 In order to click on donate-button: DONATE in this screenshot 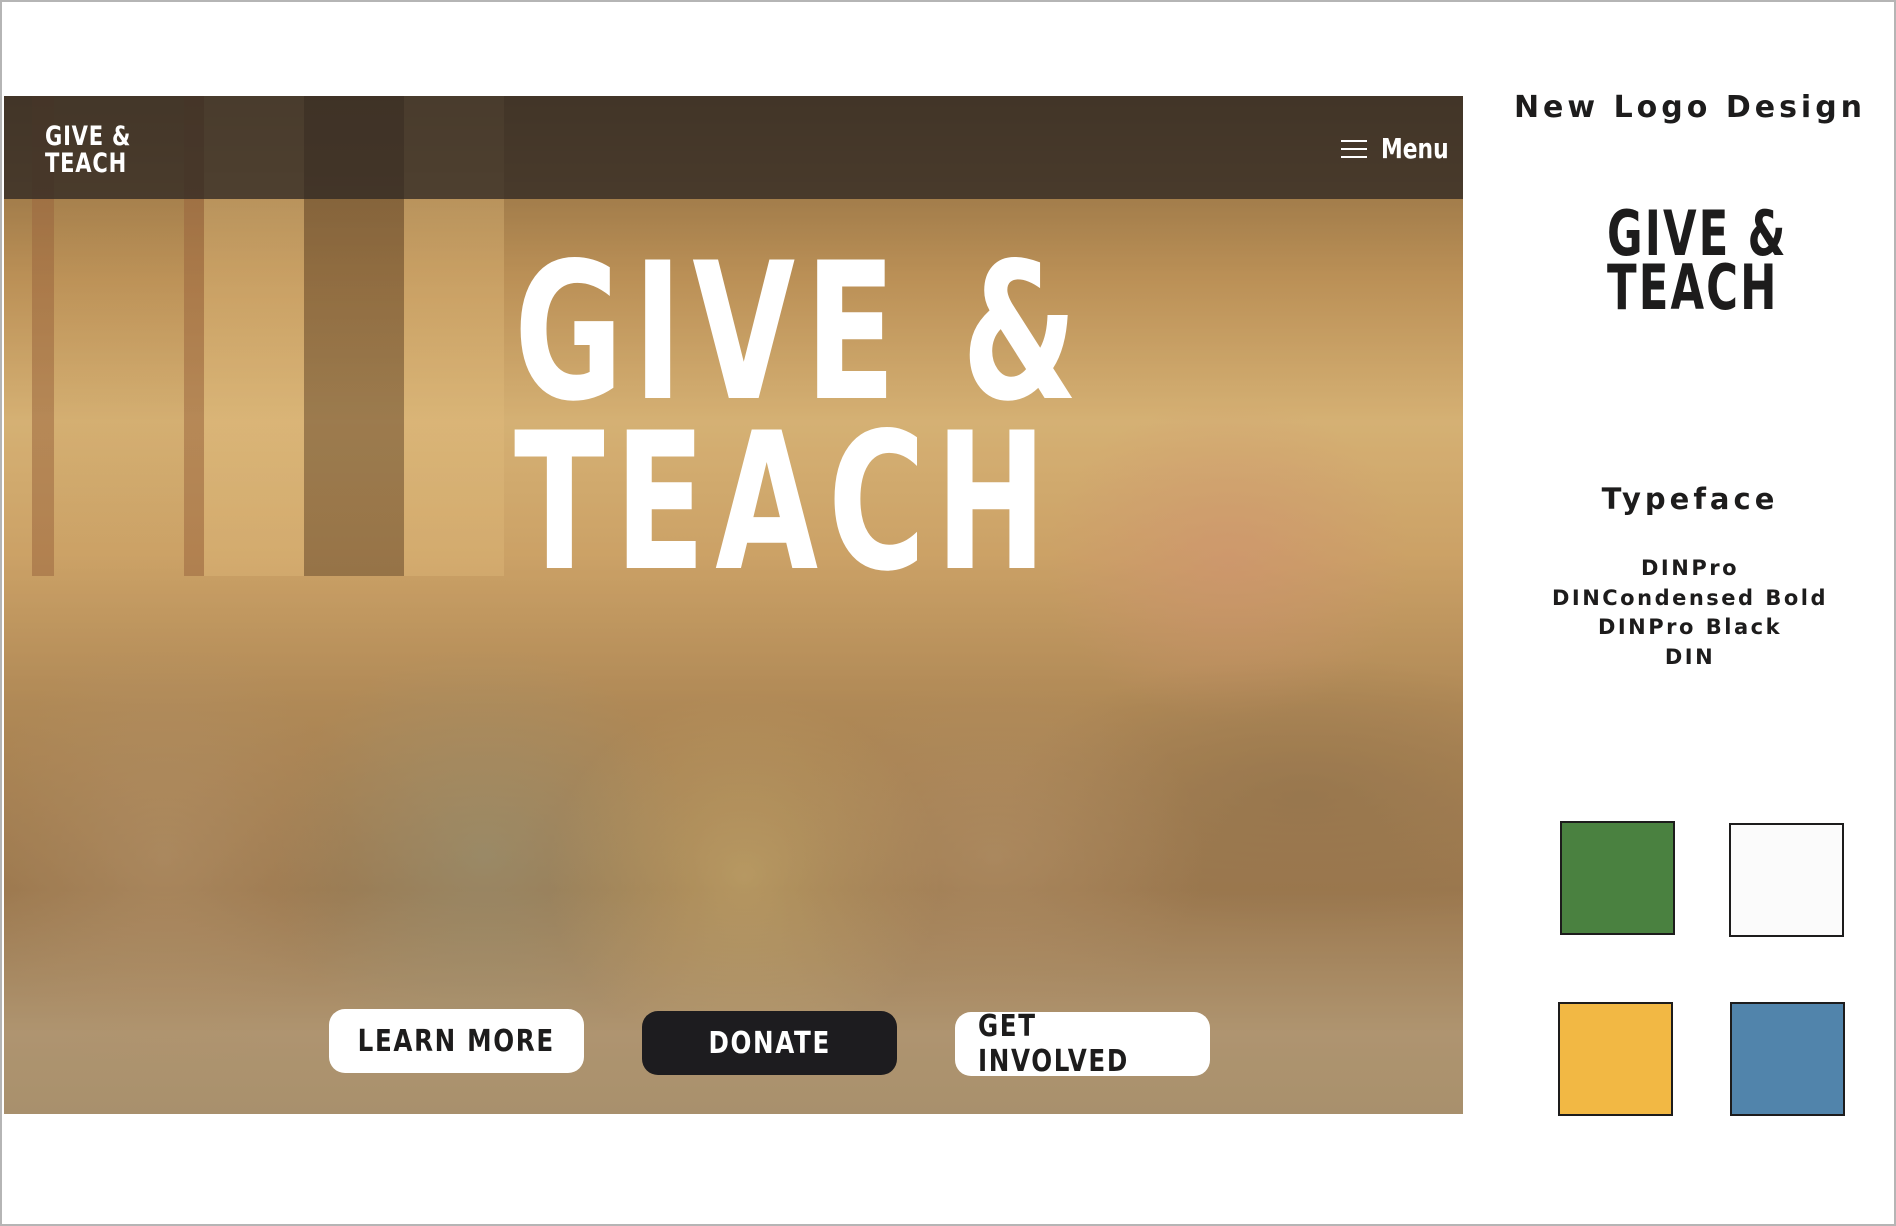, I will do `click(769, 1043)`.